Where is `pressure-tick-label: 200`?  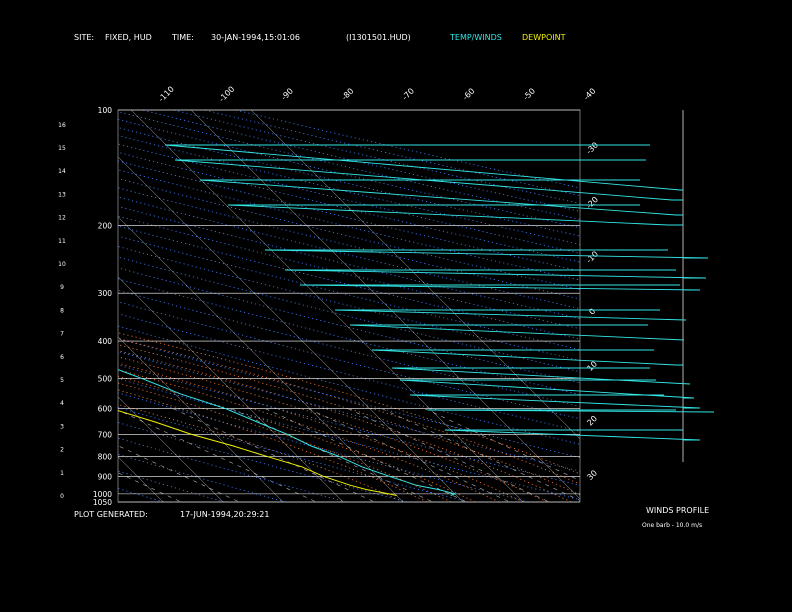 pressure-tick-label: 200 is located at coordinates (105, 226).